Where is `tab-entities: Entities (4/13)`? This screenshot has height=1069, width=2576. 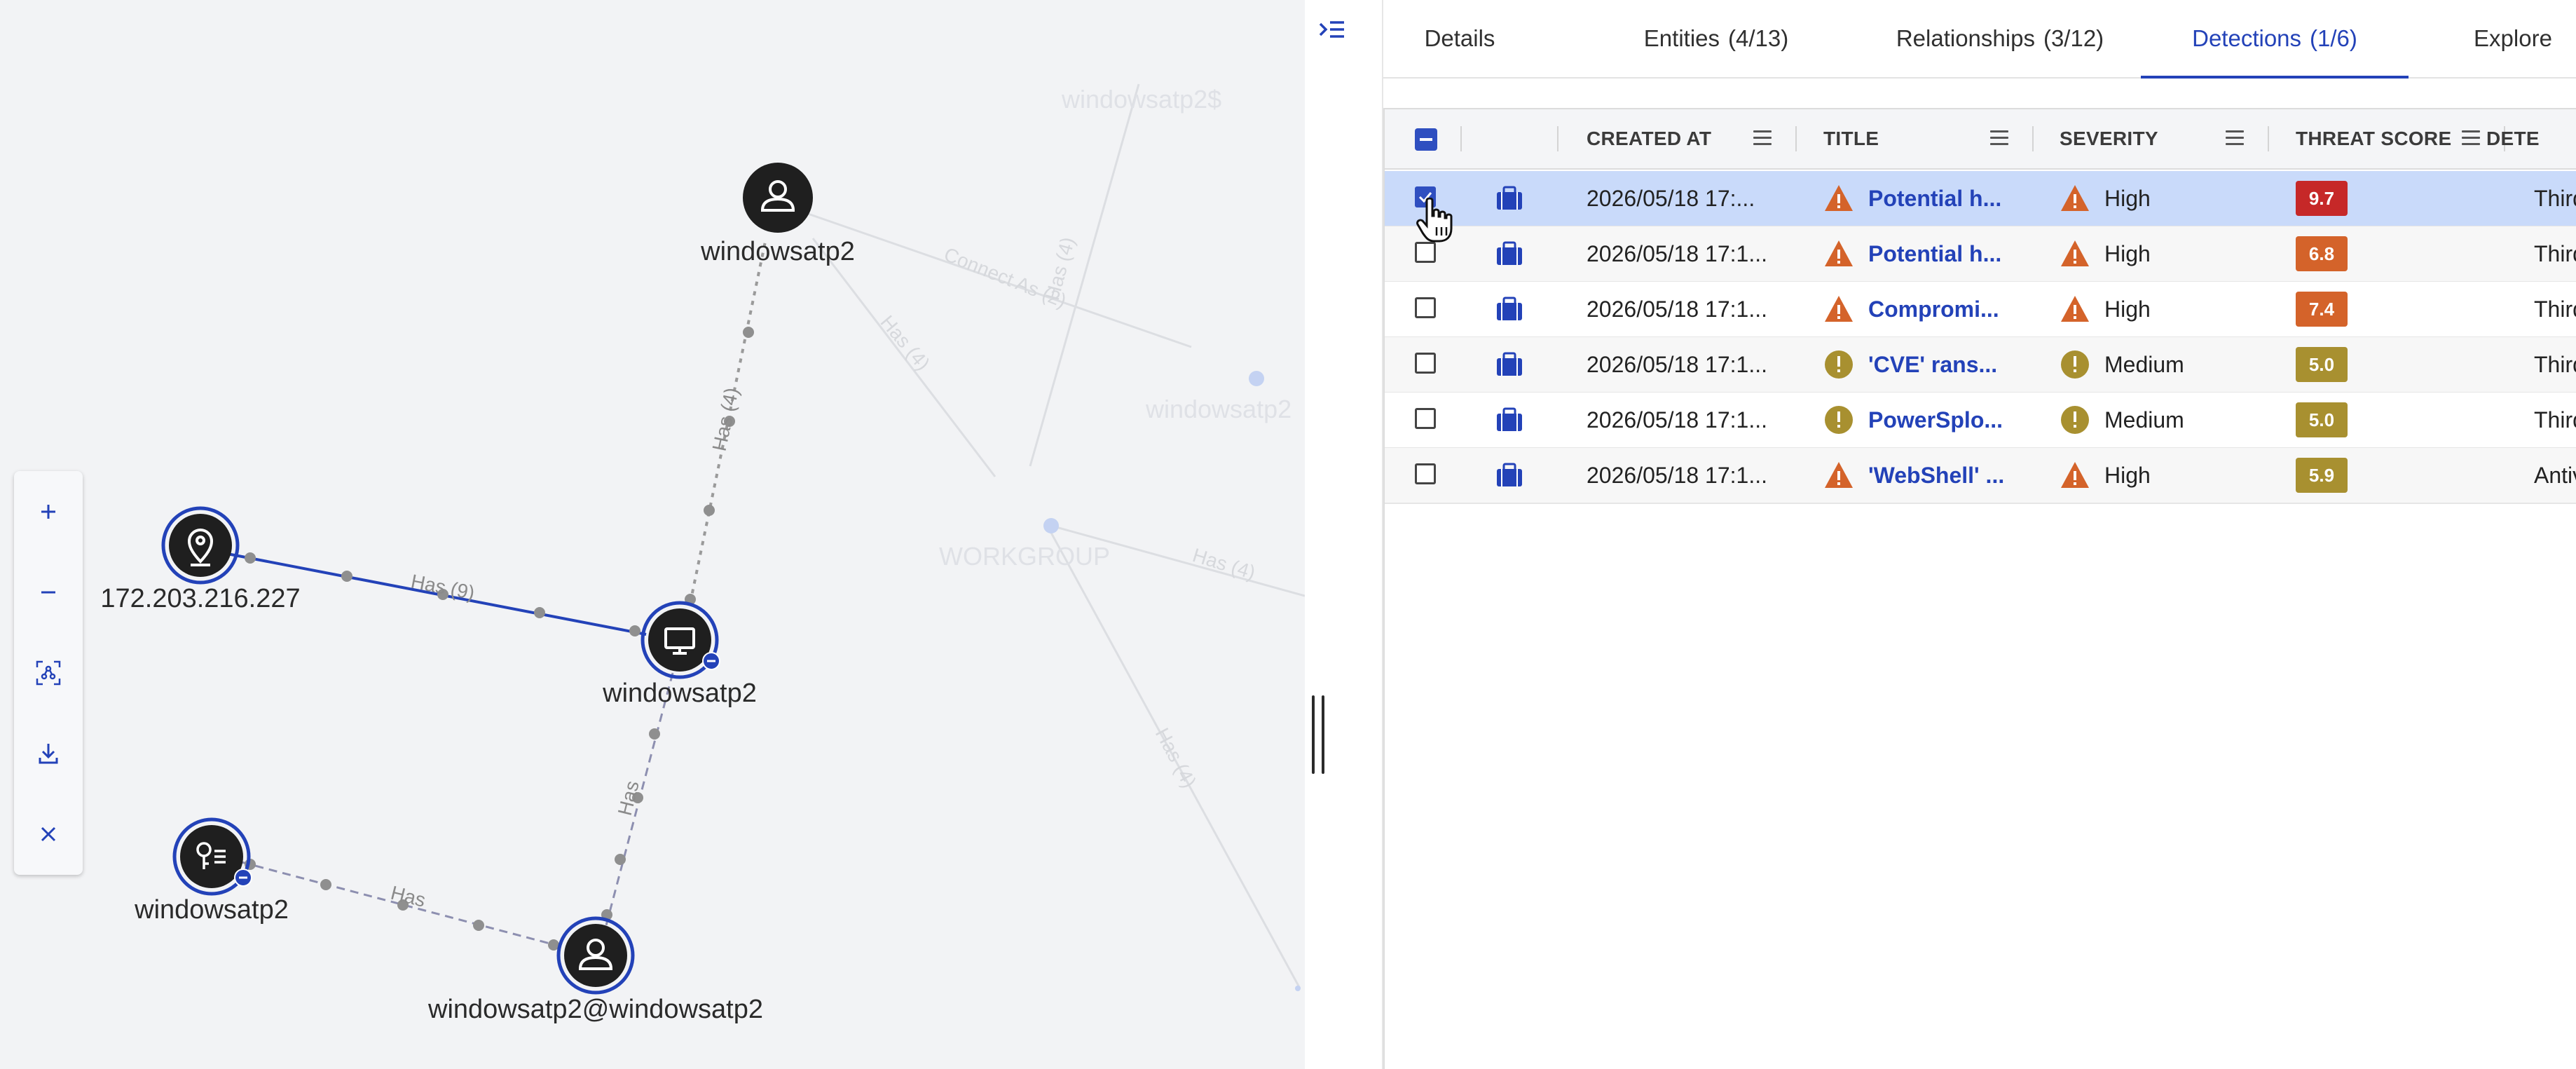
tab-entities: Entities (4/13) is located at coordinates (1716, 38).